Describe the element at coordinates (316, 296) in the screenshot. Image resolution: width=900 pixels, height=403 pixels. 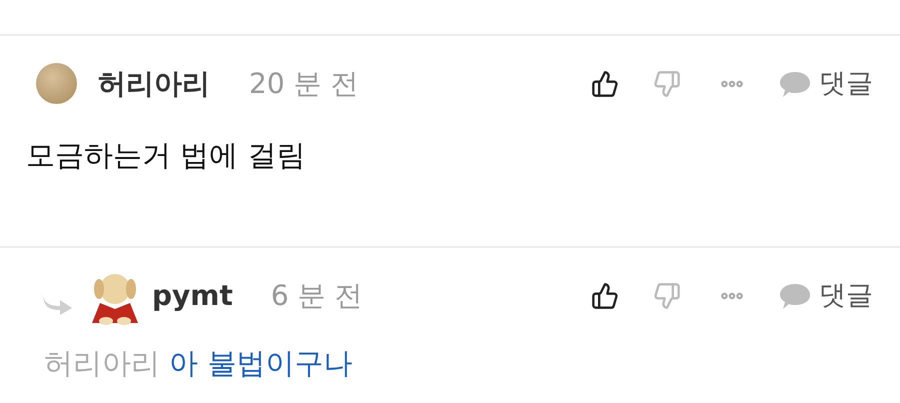
I see `timestamp: 6 분 전` at that location.